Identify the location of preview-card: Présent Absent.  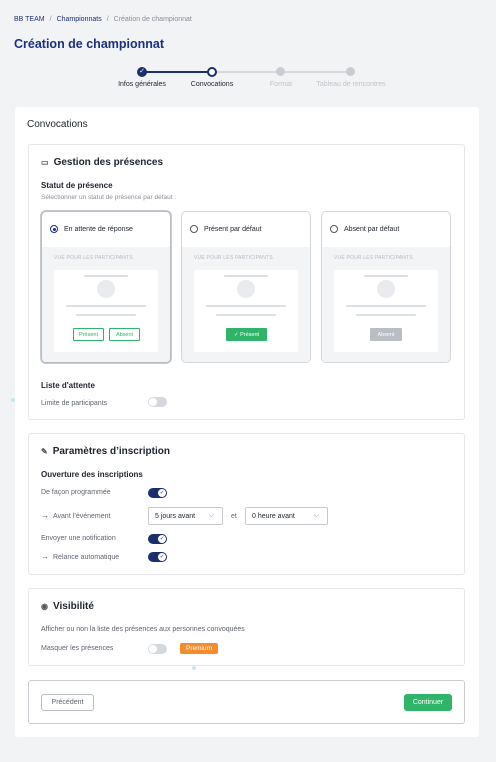
(106, 311).